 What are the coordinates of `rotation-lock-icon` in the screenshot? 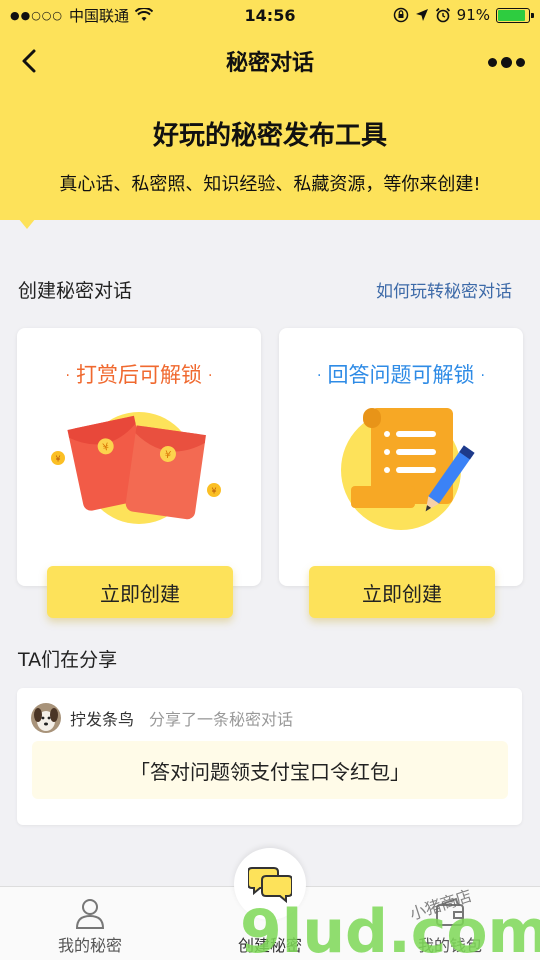 It's located at (400, 15).